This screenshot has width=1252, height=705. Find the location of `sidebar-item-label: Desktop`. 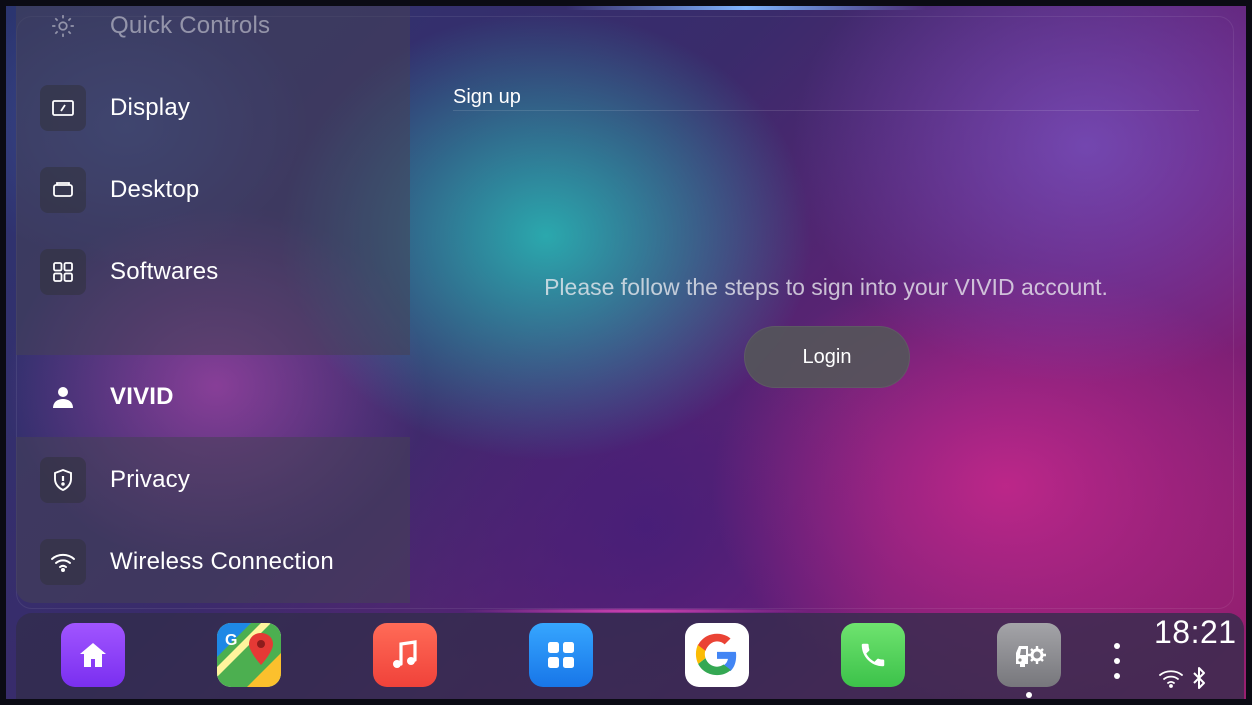

sidebar-item-label: Desktop is located at coordinates (155, 189).